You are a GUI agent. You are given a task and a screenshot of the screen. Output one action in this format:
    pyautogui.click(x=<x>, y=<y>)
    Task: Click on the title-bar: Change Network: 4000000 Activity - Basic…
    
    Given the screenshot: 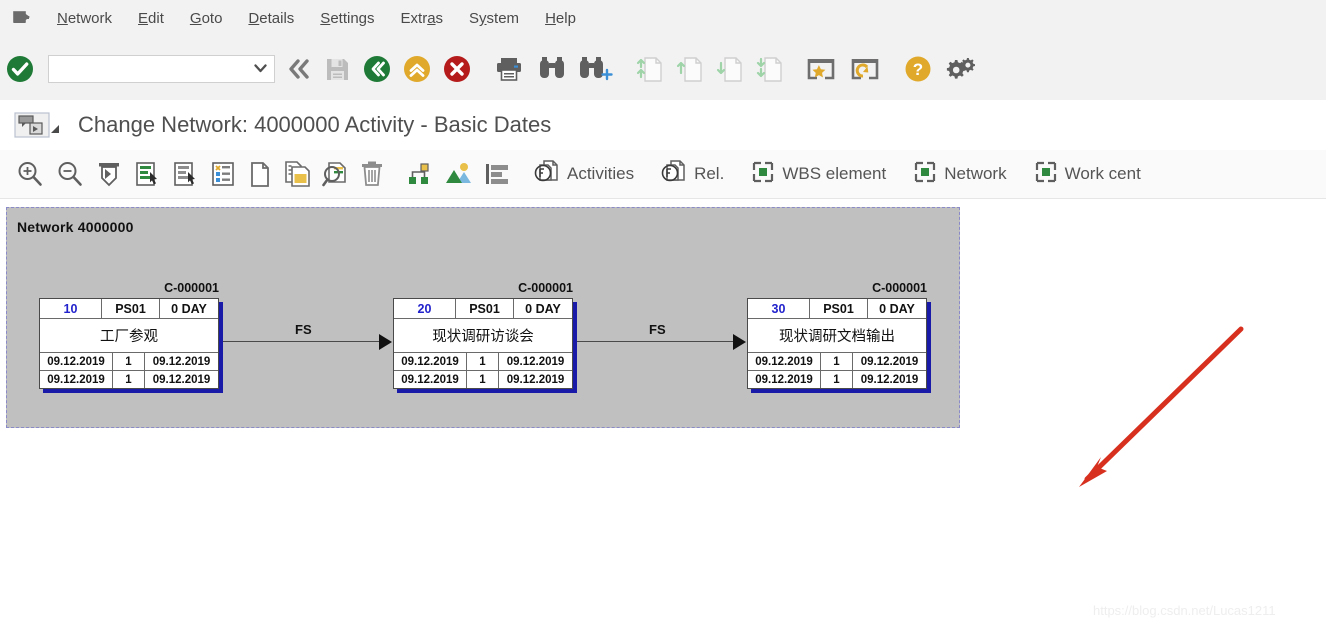 What is the action you would take?
    pyautogui.click(x=663, y=125)
    